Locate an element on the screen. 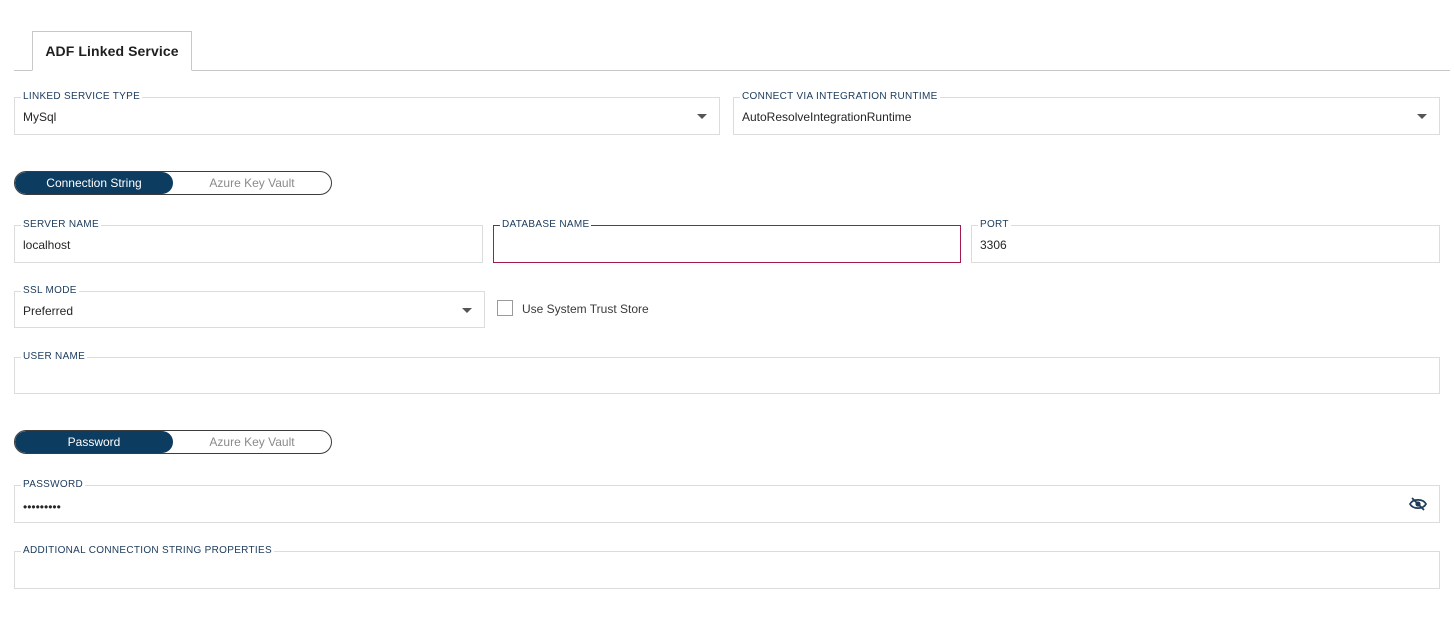 This screenshot has height=618, width=1454. integration-runtime-label: CONNECT VIA INTEGRATION RUNTIME is located at coordinates (840, 97).